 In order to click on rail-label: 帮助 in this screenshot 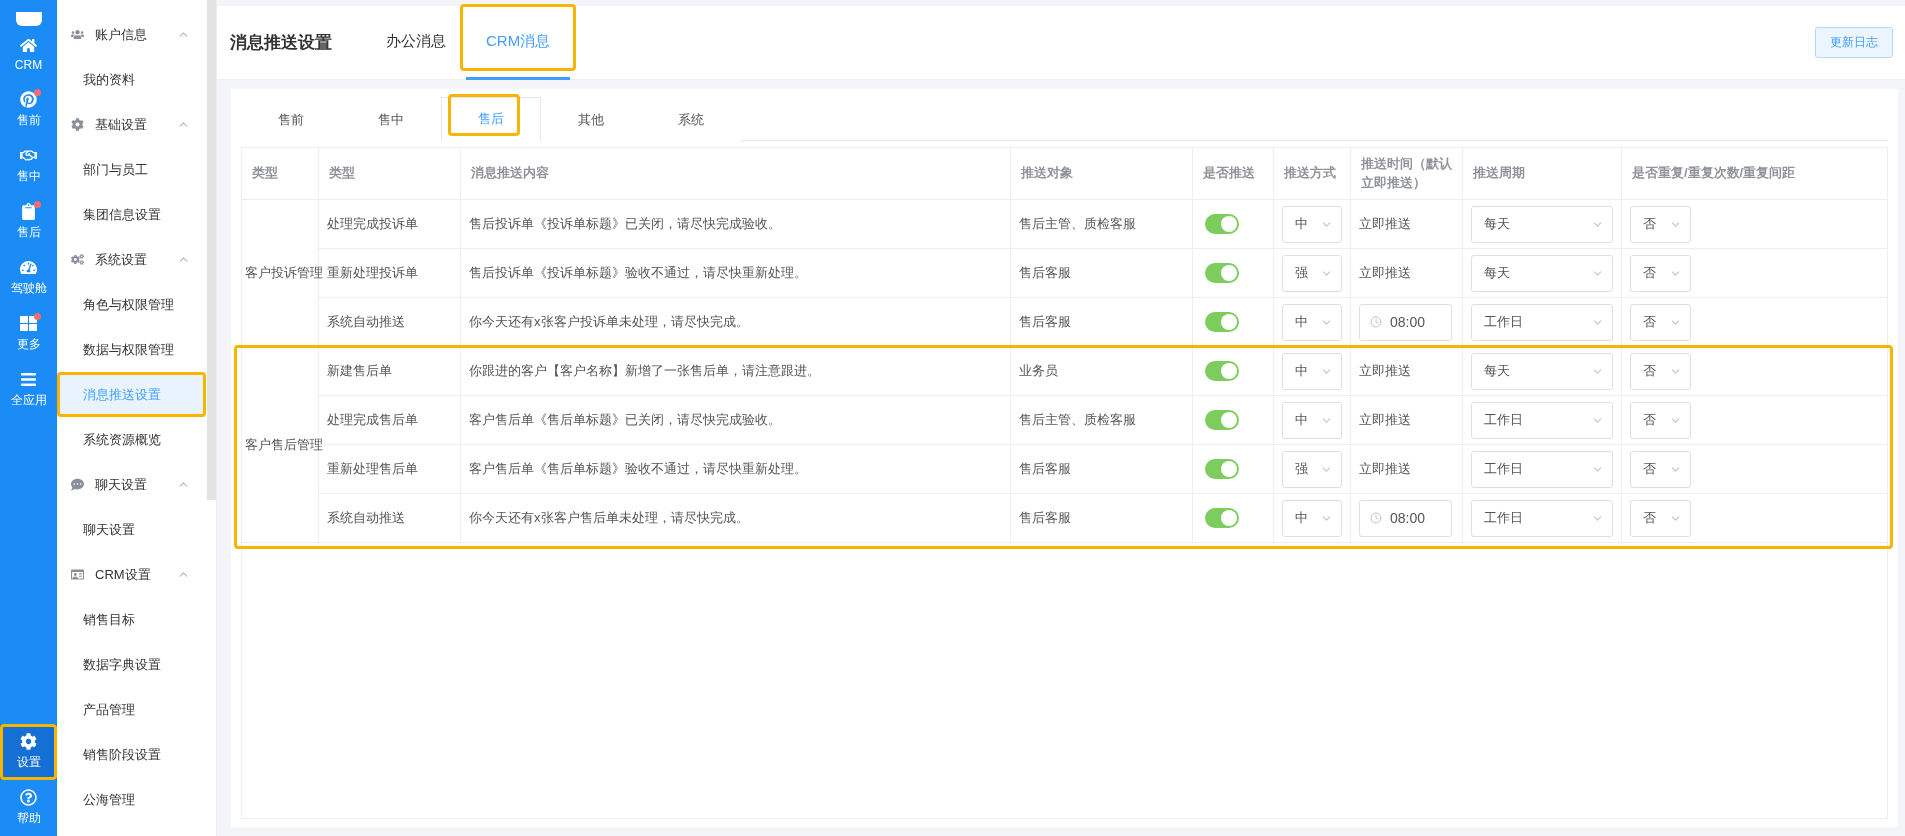, I will do `click(28, 818)`.